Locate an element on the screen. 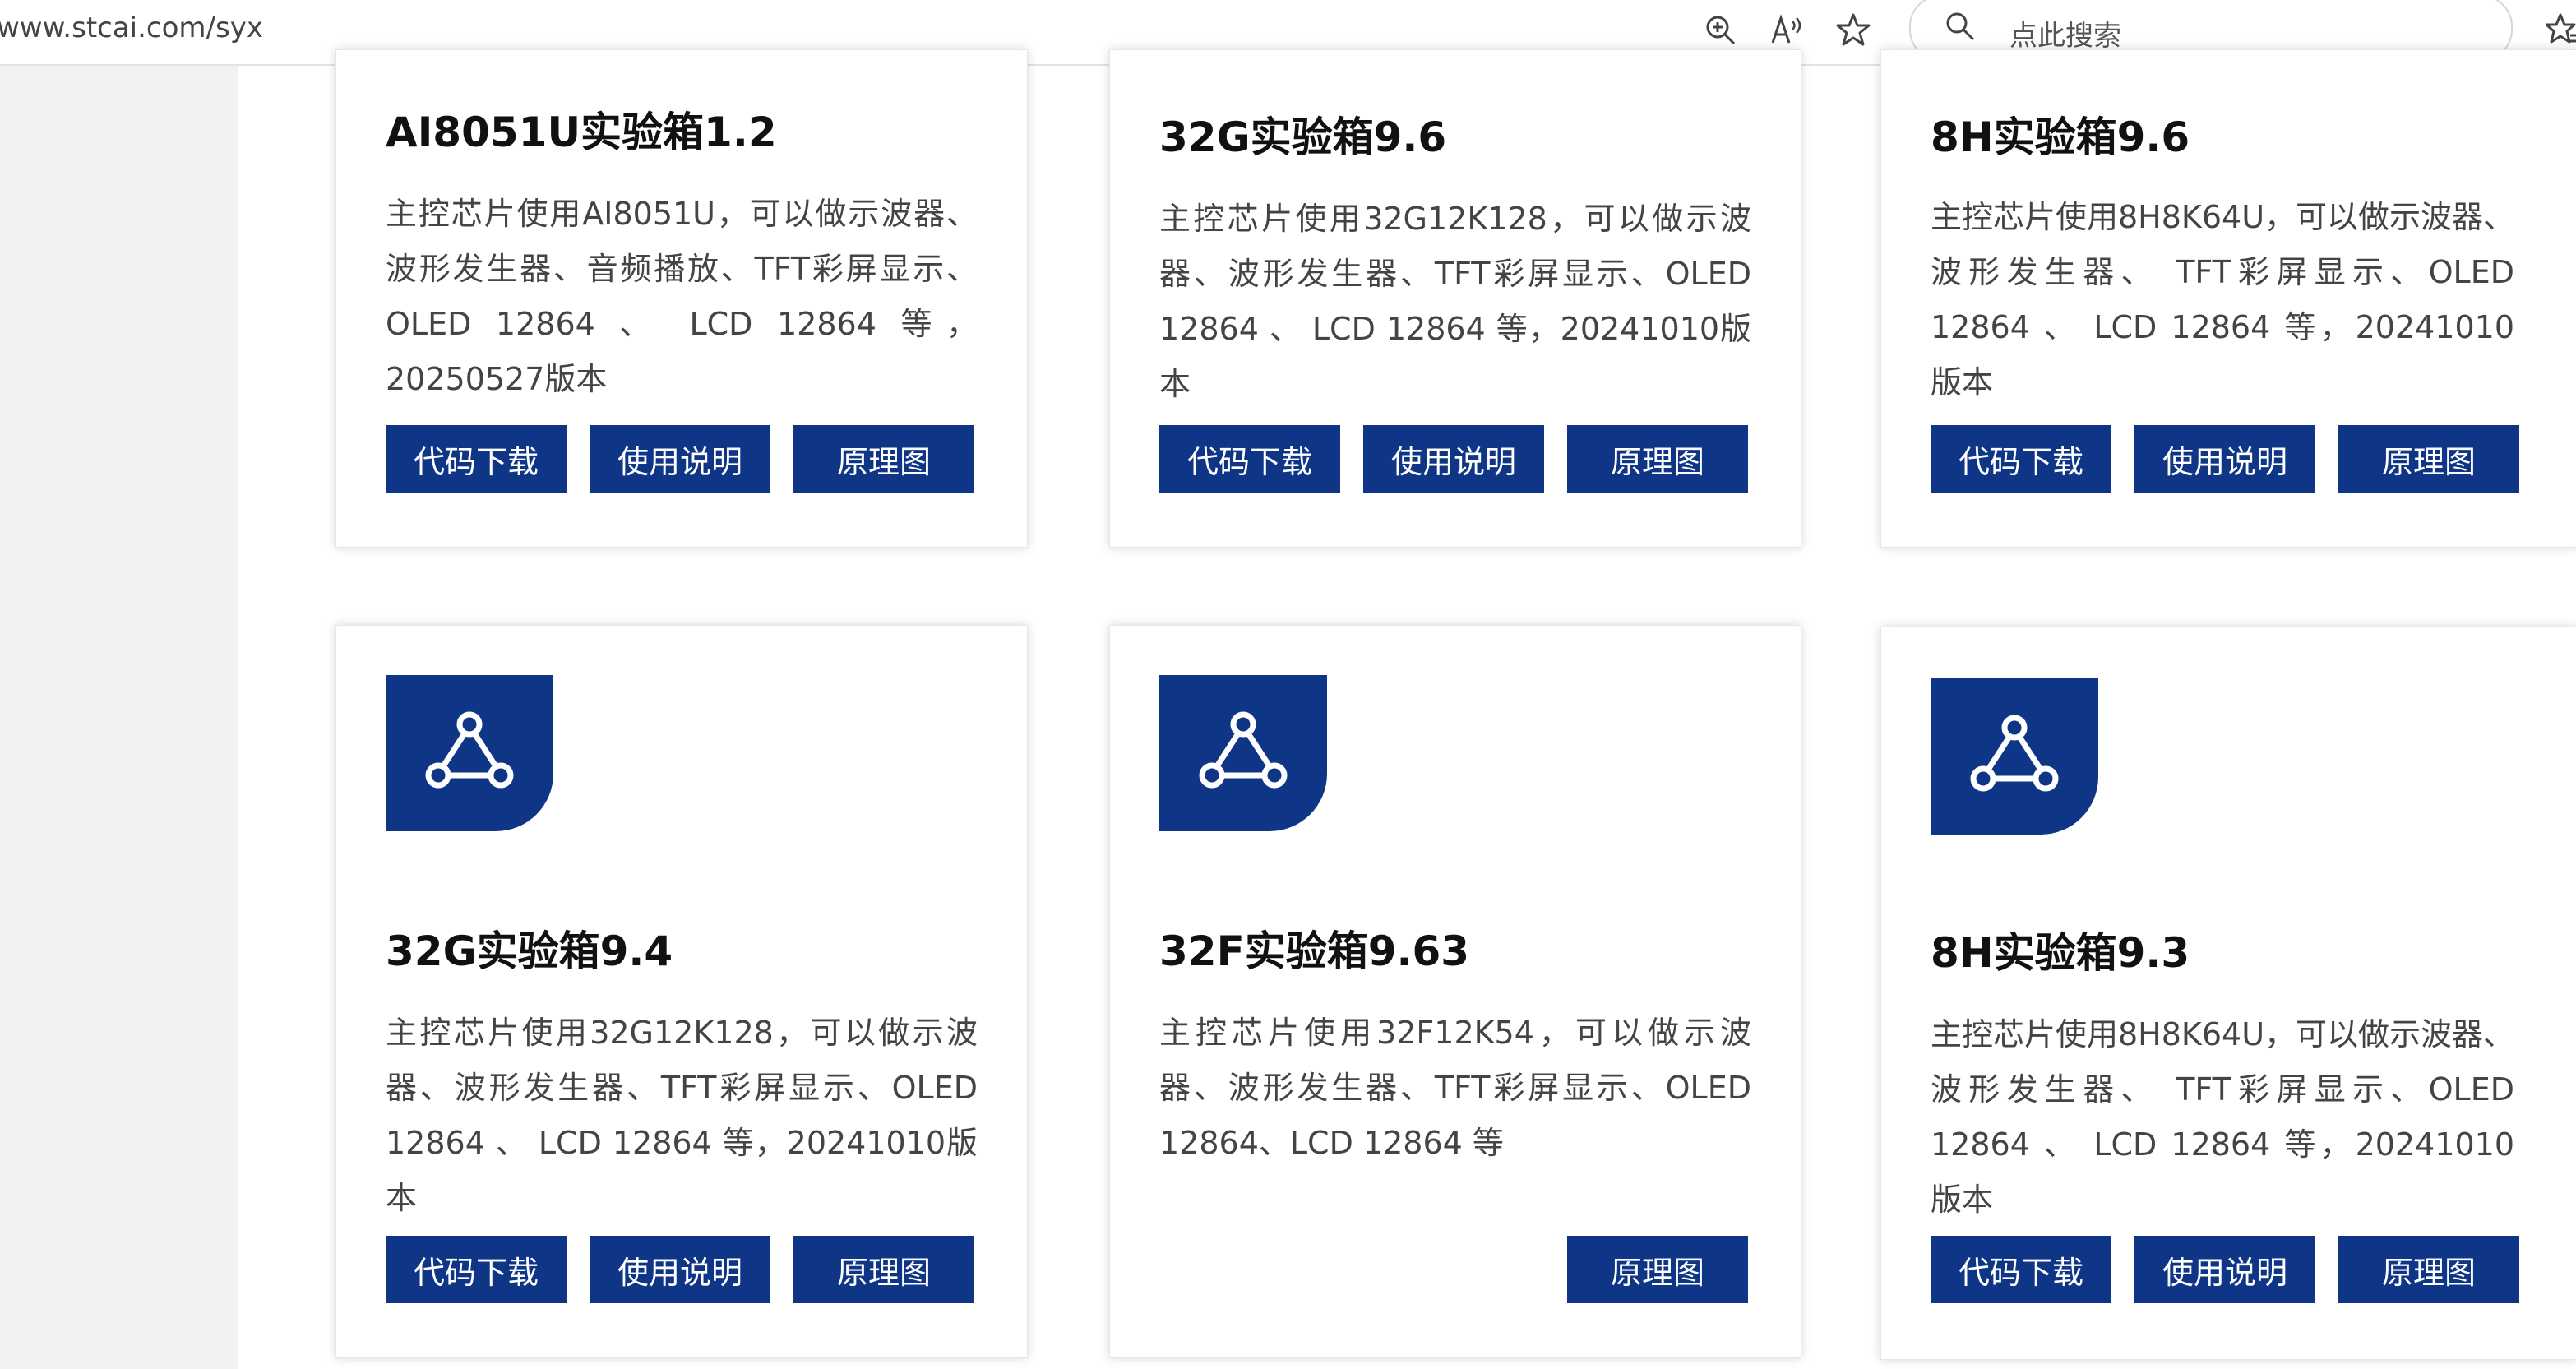  card-title: 8H实验箱9.6 is located at coordinates (2060, 137).